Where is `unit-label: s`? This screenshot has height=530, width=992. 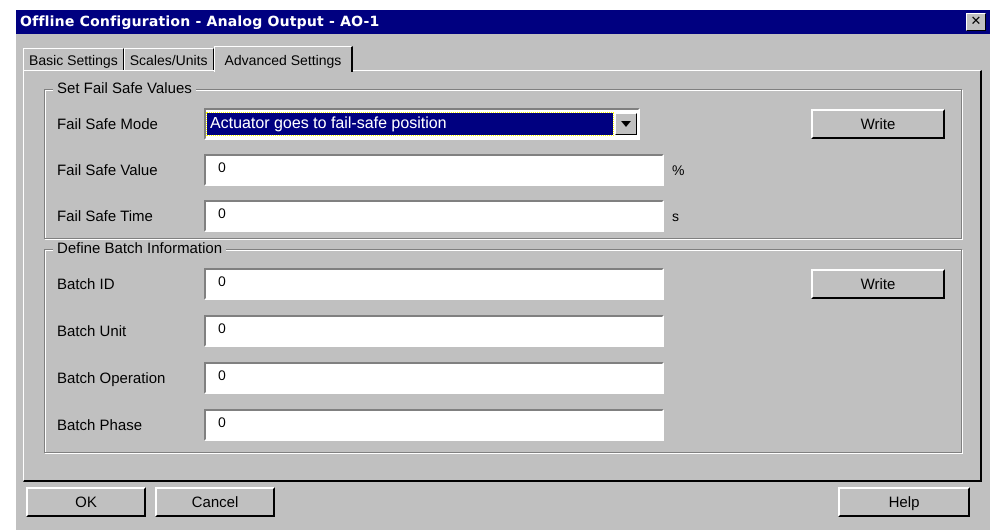
unit-label: s is located at coordinates (675, 216).